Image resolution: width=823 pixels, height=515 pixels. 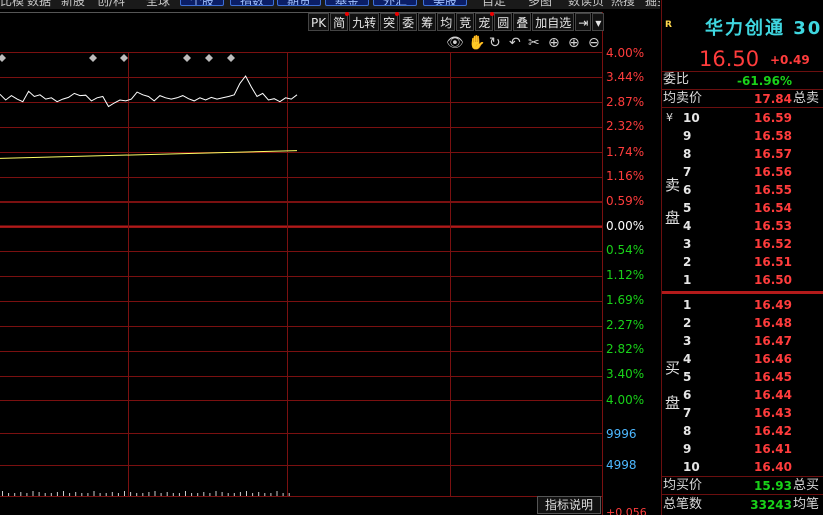 What do you see at coordinates (767, 154) in the screenshot?
I see `sell-price: 16.57` at bounding box center [767, 154].